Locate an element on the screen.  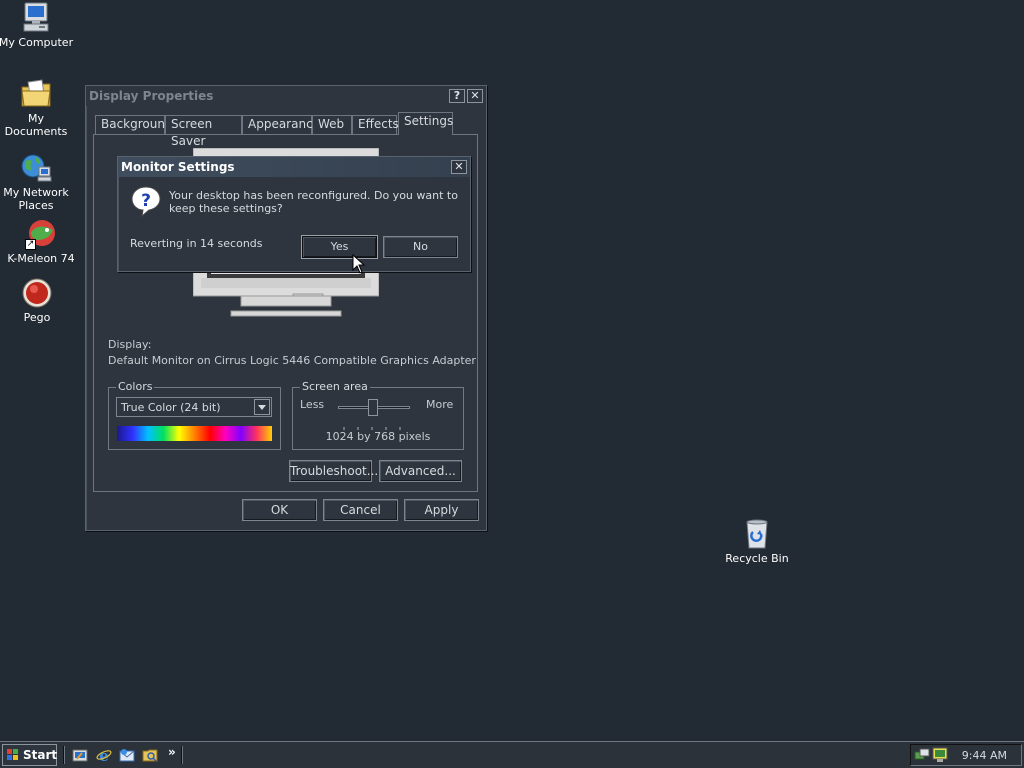
display-properties-titlebar: Display Properties ? ✕ is located at coordinates (286, 96).